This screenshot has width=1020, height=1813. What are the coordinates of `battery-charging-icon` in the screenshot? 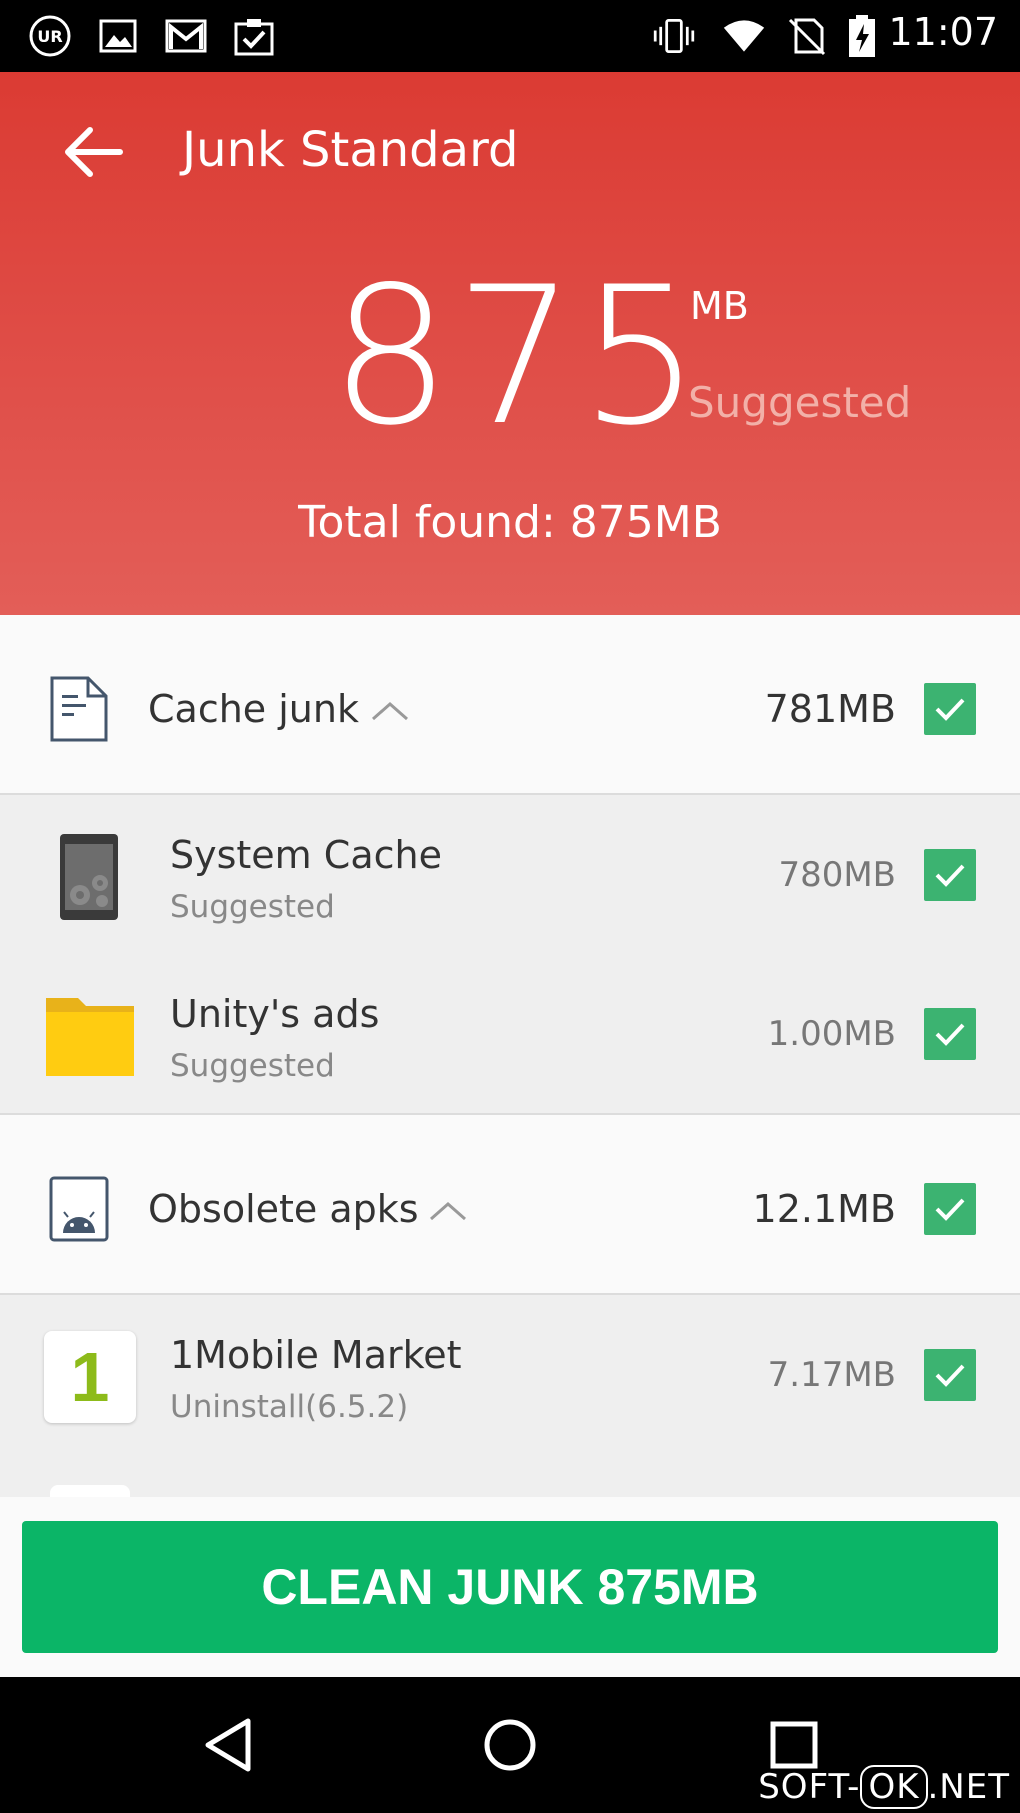 It's located at (862, 36).